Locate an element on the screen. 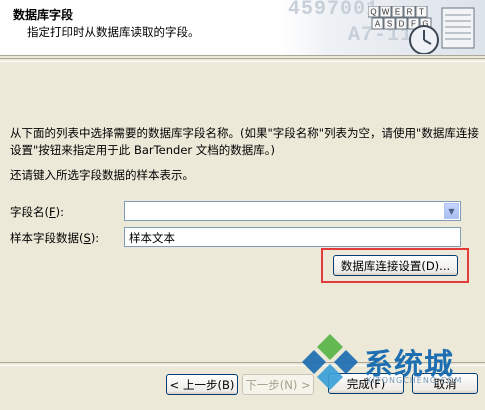 This screenshot has width=485, height=410. svg-text: A is located at coordinates (378, 24).